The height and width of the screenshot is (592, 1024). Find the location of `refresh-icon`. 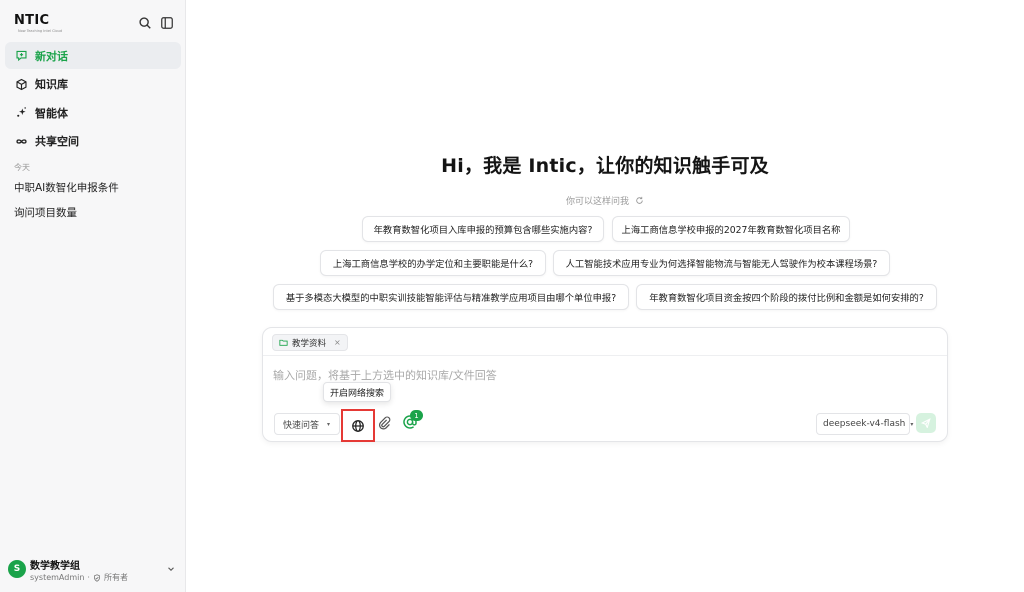

refresh-icon is located at coordinates (639, 200).